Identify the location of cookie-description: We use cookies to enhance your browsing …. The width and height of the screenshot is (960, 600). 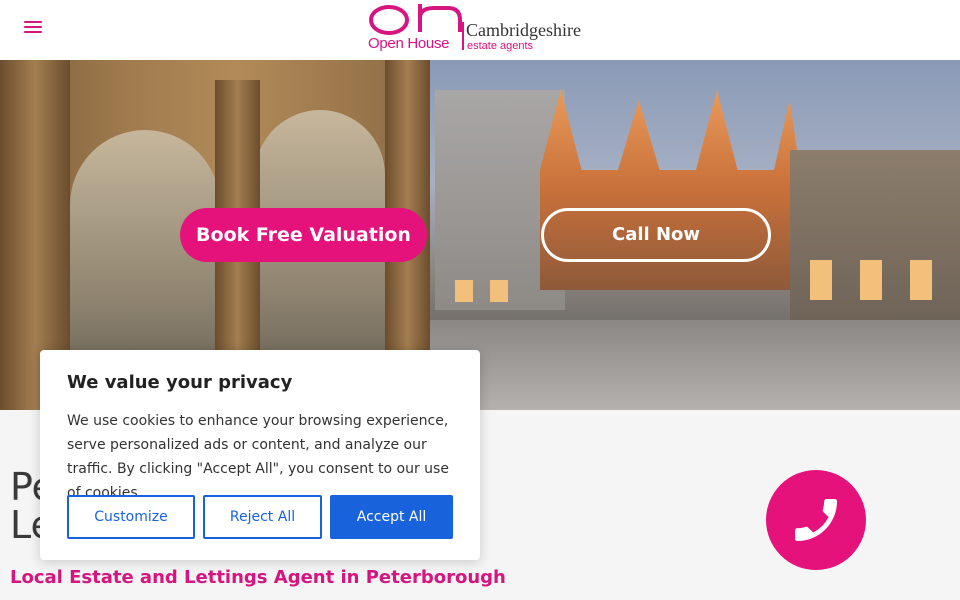
(258, 457).